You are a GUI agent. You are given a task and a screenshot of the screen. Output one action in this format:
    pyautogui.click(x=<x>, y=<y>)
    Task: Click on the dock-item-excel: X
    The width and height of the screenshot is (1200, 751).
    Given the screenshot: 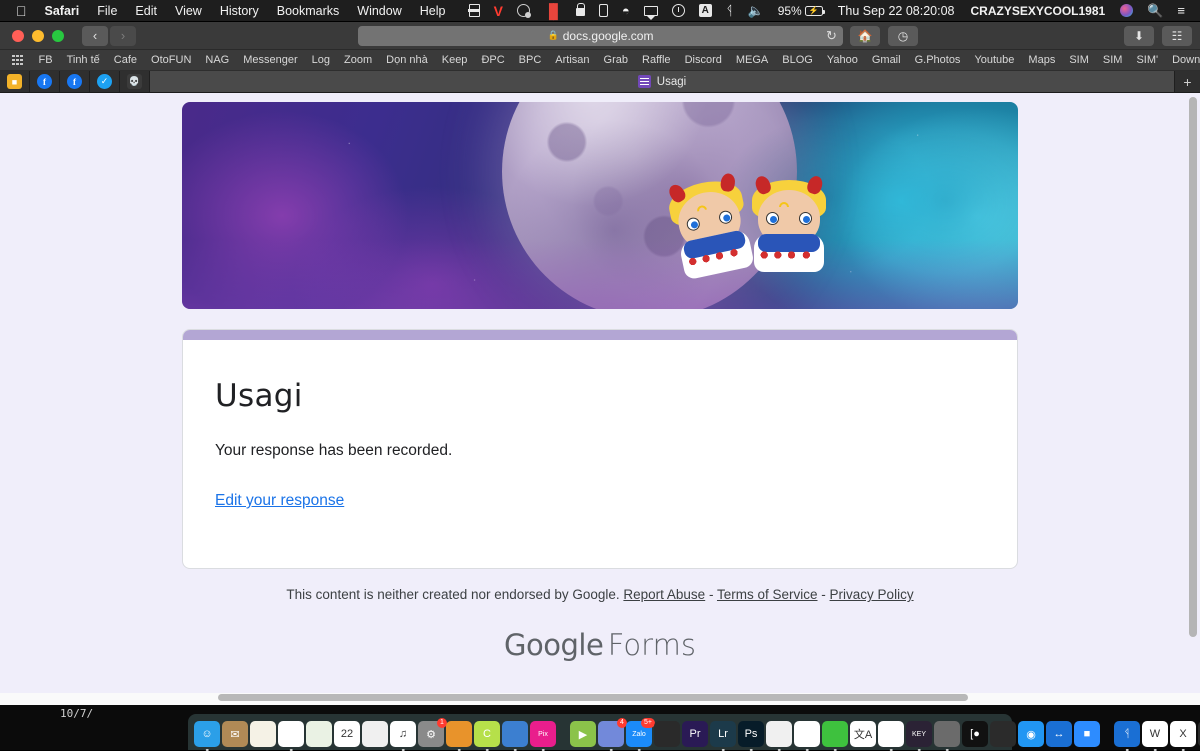 What is the action you would take?
    pyautogui.click(x=1183, y=734)
    